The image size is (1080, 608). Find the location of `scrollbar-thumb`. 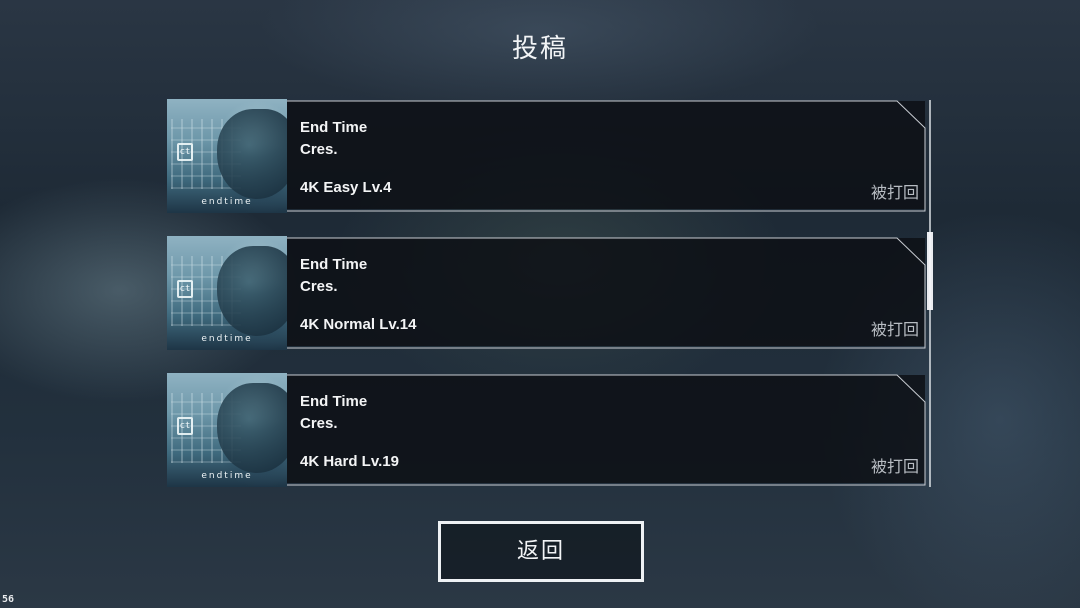

scrollbar-thumb is located at coordinates (930, 271).